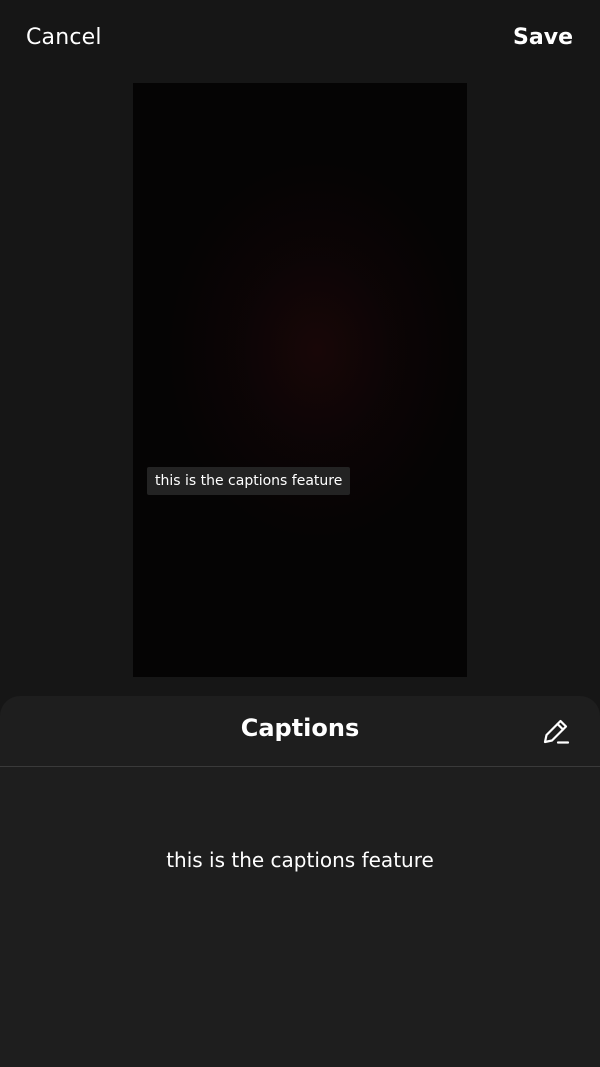  Describe the element at coordinates (300, 42) in the screenshot. I see `top-bar: Cancel Save` at that location.